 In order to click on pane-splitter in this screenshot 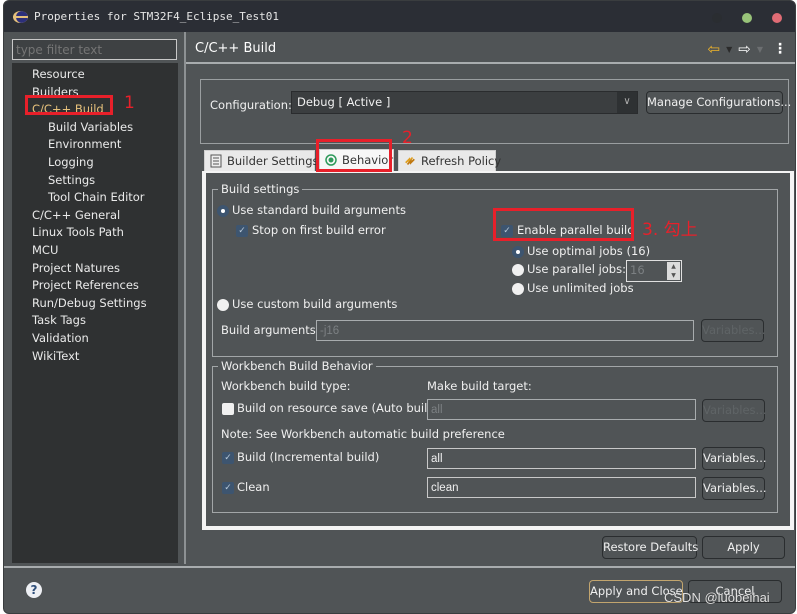, I will do `click(185, 298)`.